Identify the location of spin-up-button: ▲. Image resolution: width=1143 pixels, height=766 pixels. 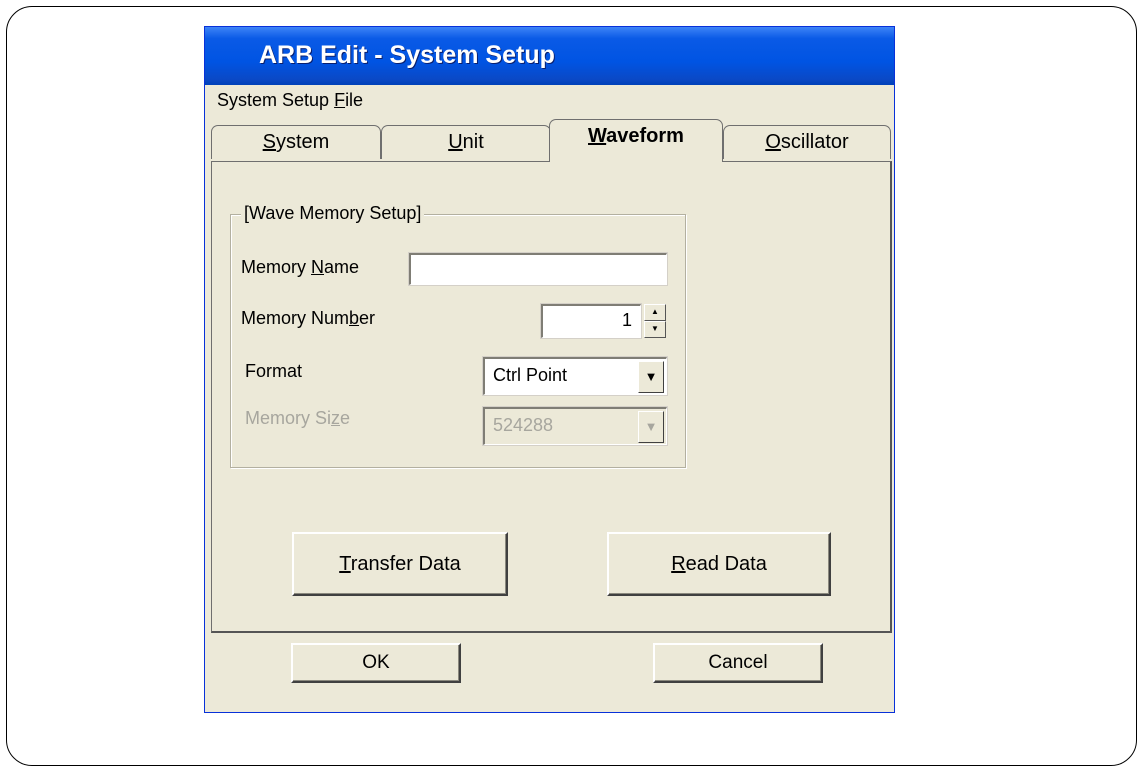
(655, 312).